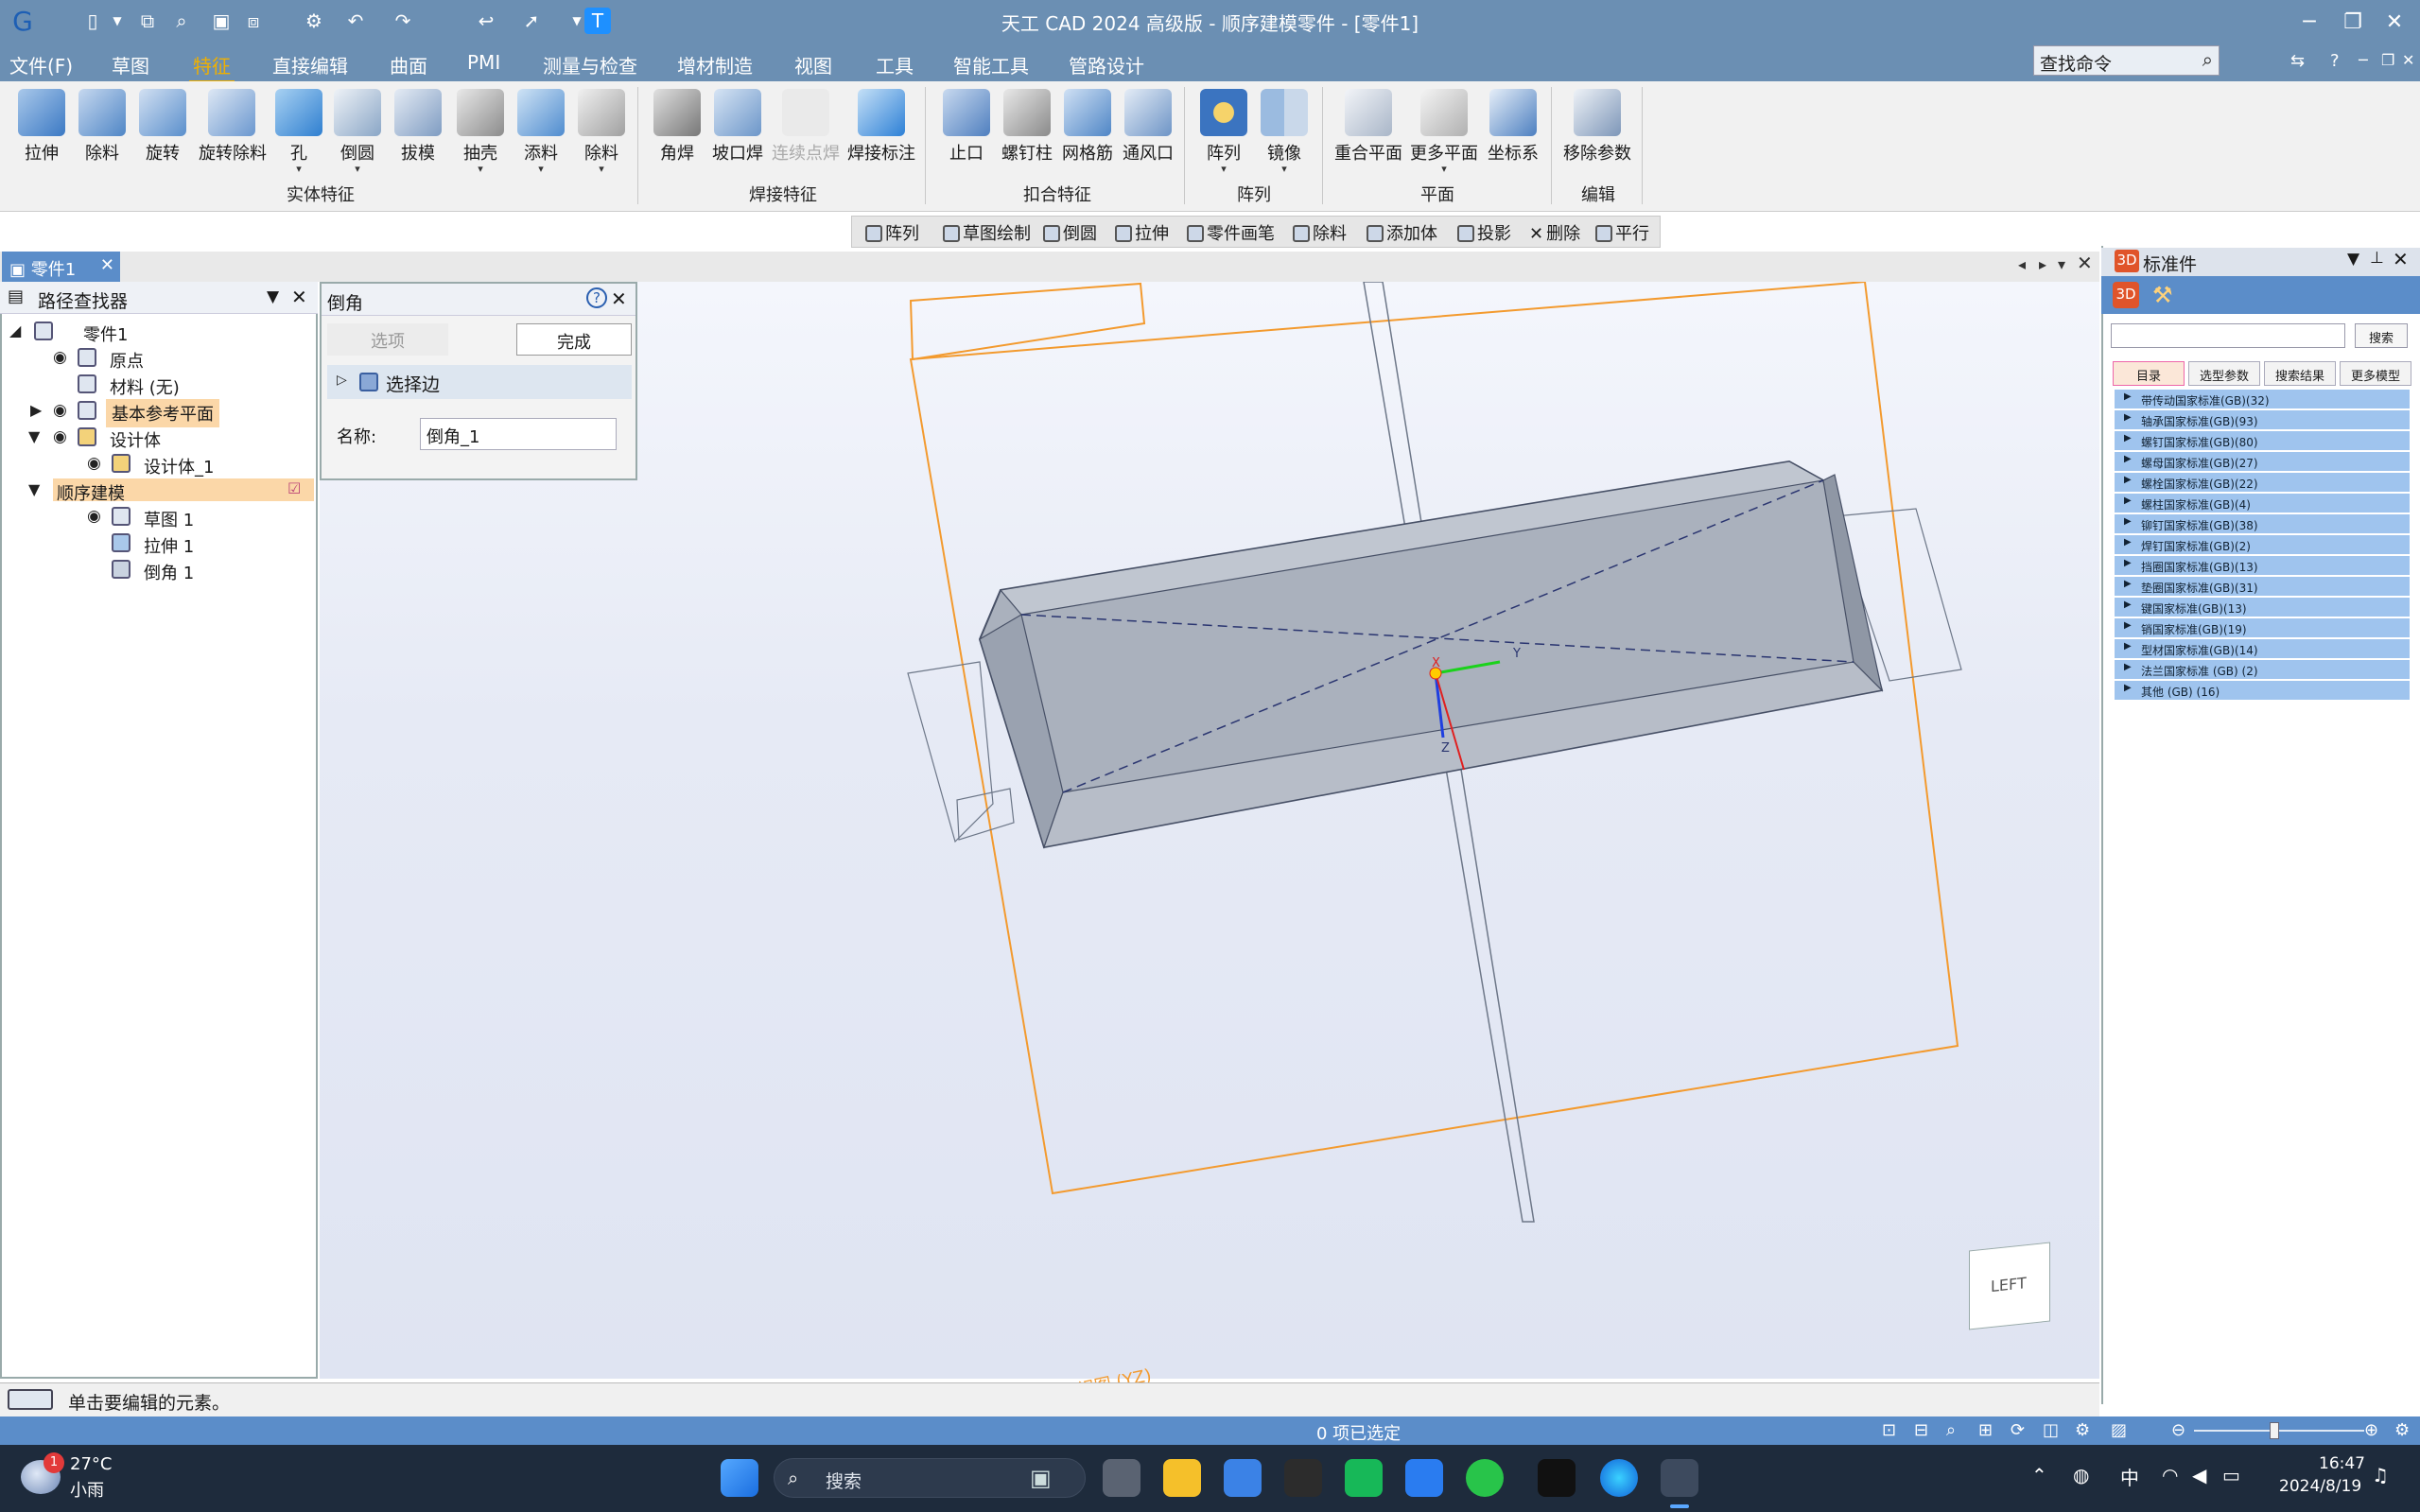 The image size is (2420, 1512). I want to click on tab-more-models: 更多模型, so click(2375, 373).